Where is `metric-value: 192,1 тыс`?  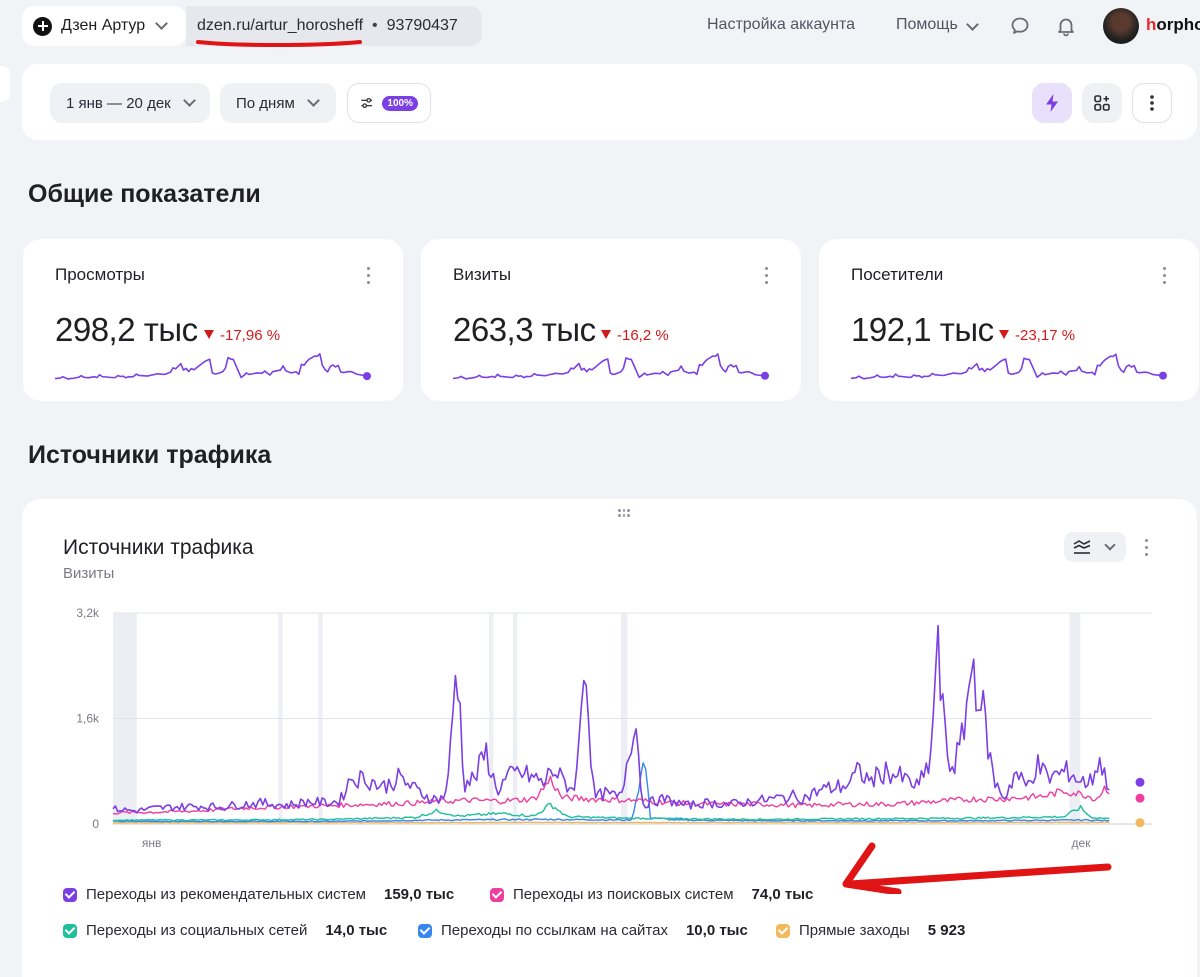 metric-value: 192,1 тыс is located at coordinates (922, 329).